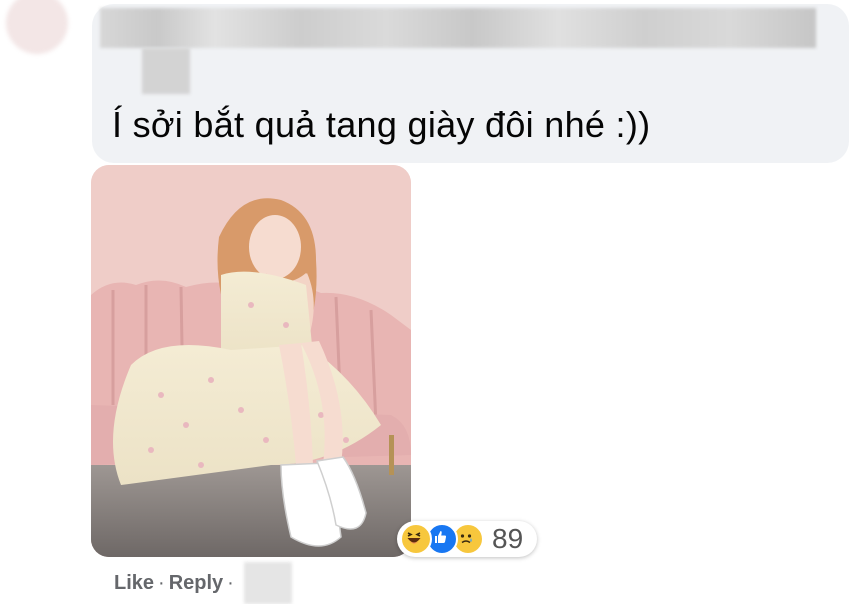  I want to click on timestamp-blurred, so click(268, 583).